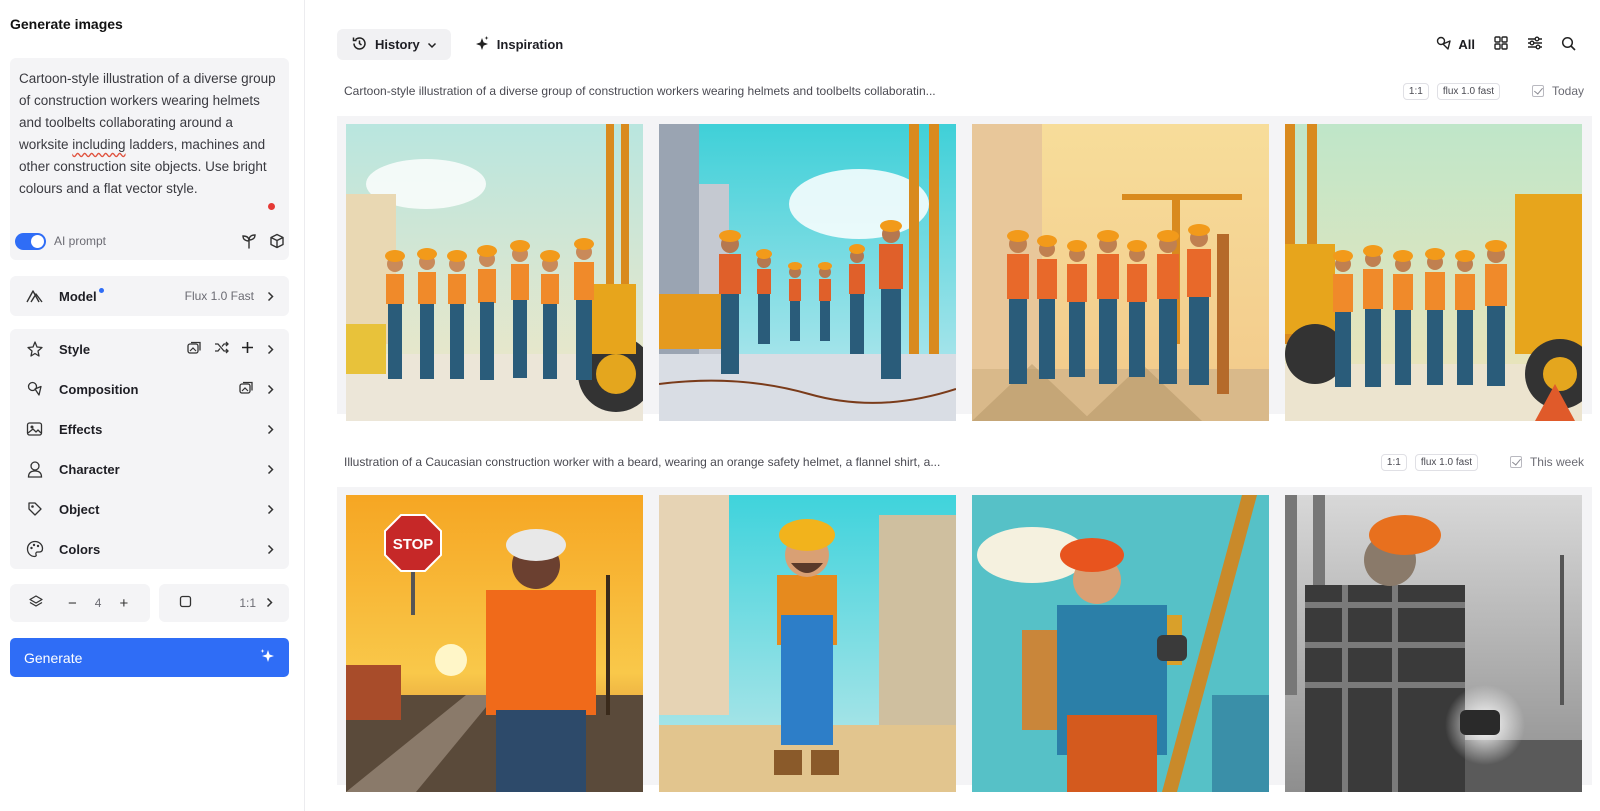  What do you see at coordinates (224, 603) in the screenshot?
I see `aspect-ratio-selector: 1:1` at bounding box center [224, 603].